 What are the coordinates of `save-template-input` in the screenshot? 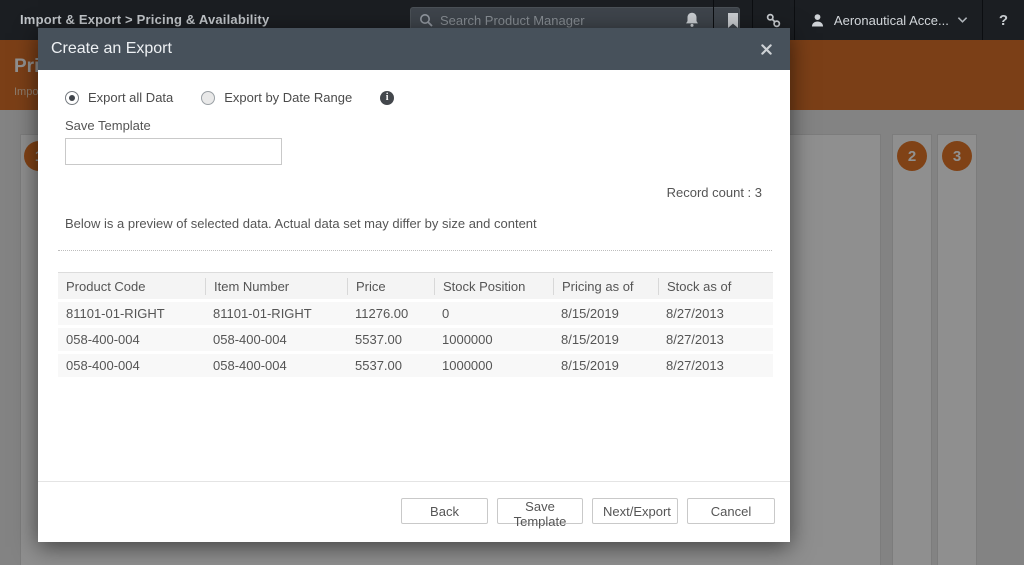 It's located at (173, 151).